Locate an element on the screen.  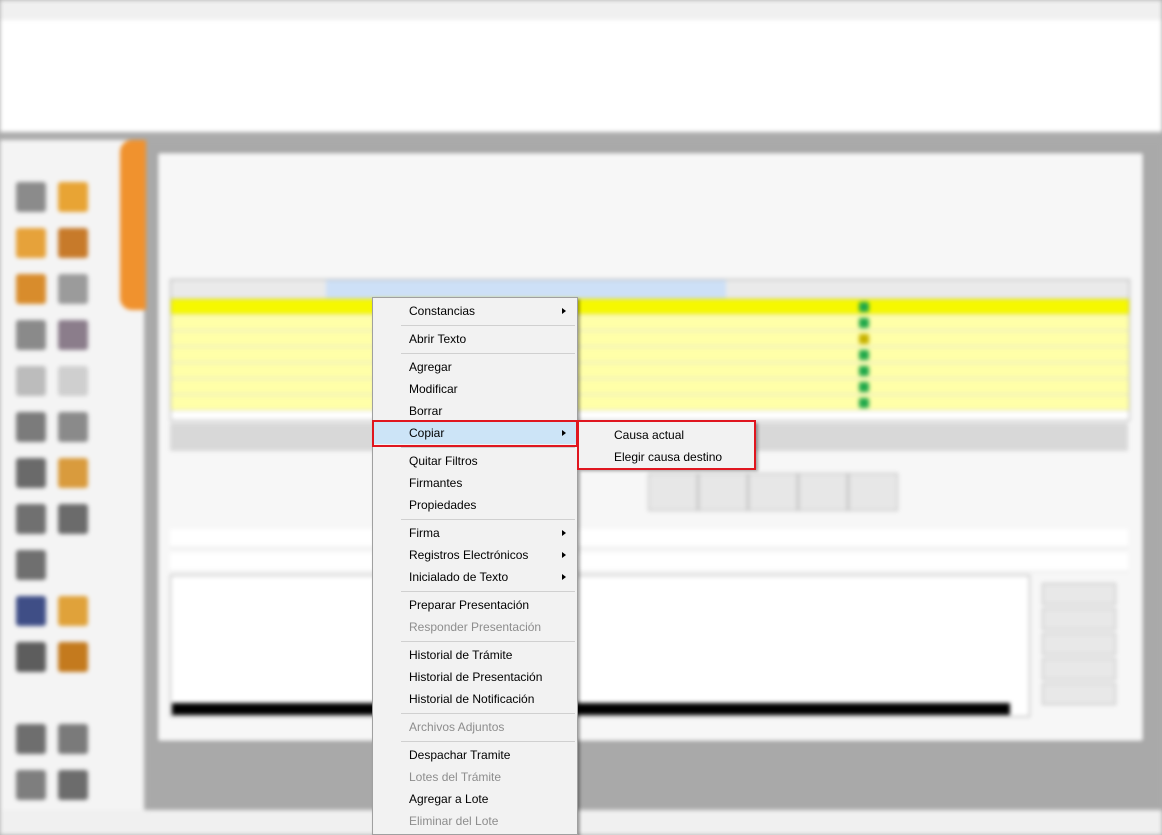
menu-item-label: Archivos Adjuntos is located at coordinates (457, 727).